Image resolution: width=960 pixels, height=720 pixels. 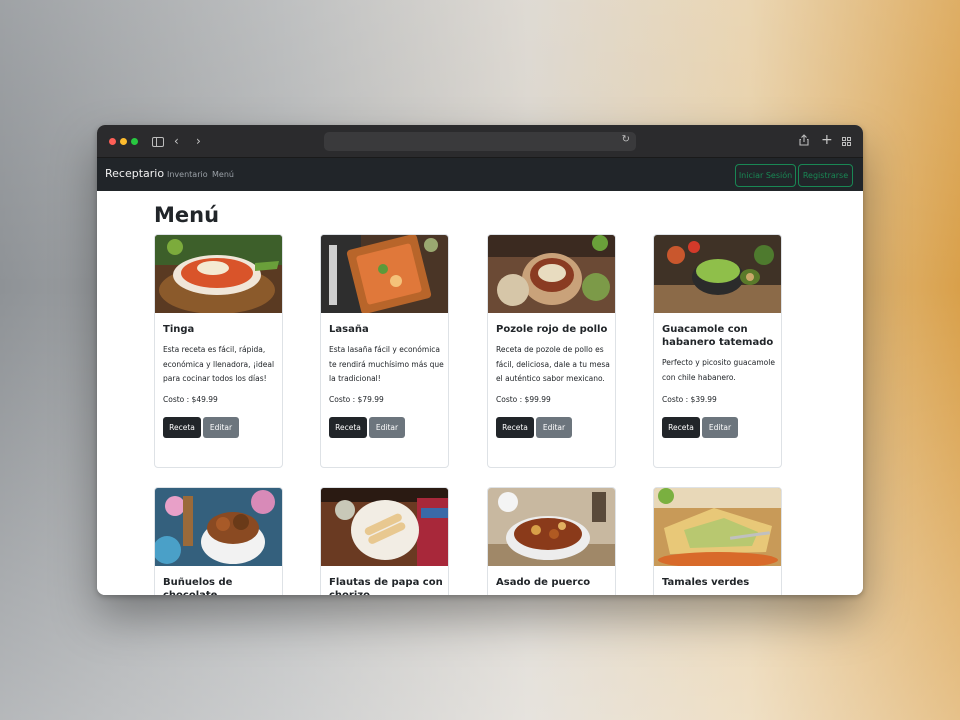 What do you see at coordinates (846, 141) in the screenshot?
I see `tab-overview-icon` at bounding box center [846, 141].